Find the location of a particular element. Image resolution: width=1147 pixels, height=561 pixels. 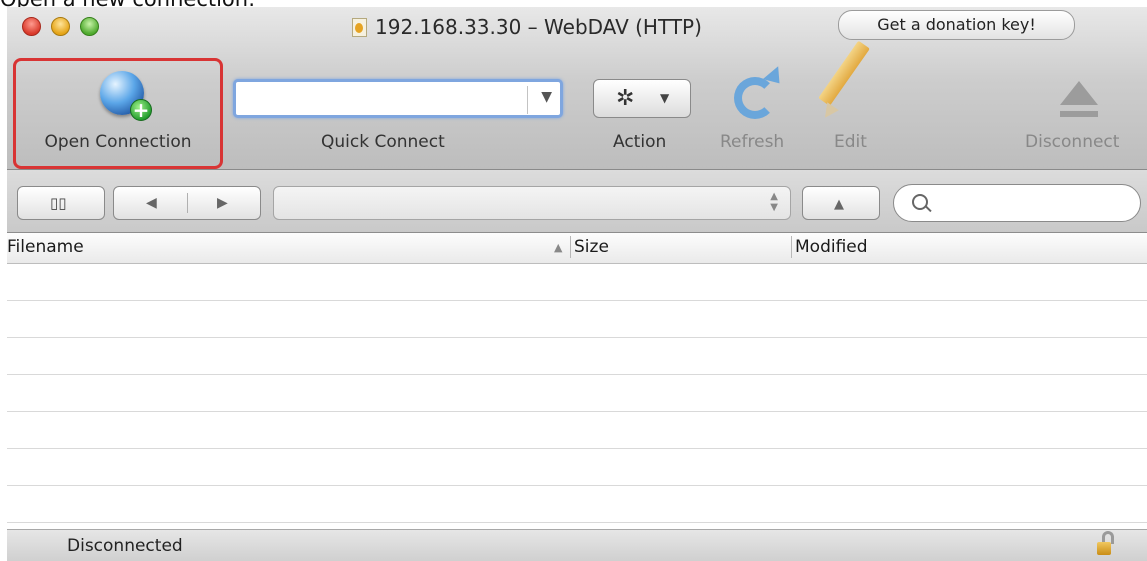

lock-body is located at coordinates (1104, 548).